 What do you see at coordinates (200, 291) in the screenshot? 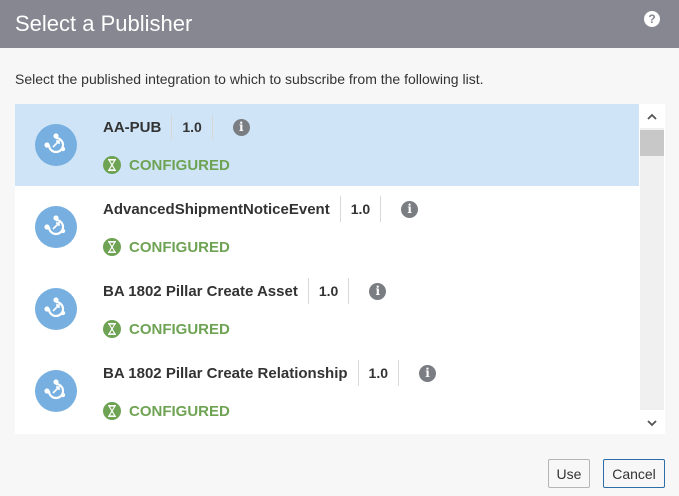
I see `item-name: BA 1802 Pillar Create Asset` at bounding box center [200, 291].